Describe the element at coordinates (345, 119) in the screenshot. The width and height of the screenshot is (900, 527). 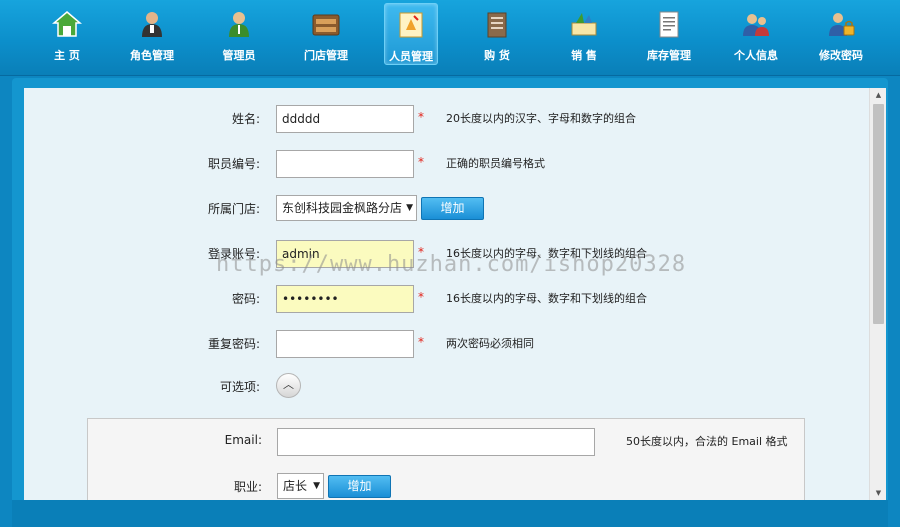
I see `name-input: ddddd` at that location.